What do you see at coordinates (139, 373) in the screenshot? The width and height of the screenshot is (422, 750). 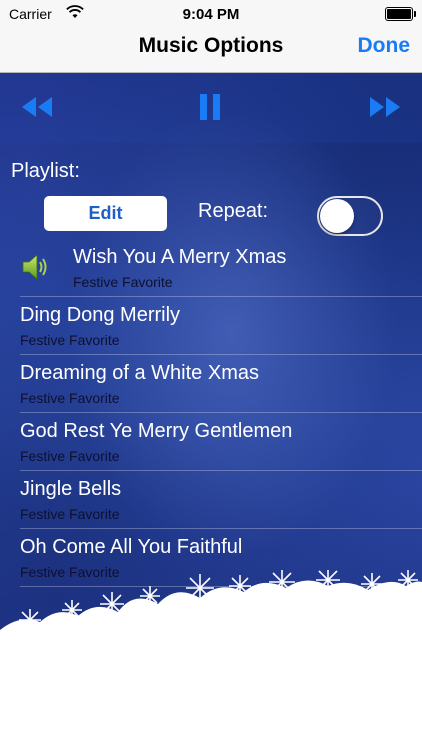 I see `track-title: Dreaming of a White Xmas` at bounding box center [139, 373].